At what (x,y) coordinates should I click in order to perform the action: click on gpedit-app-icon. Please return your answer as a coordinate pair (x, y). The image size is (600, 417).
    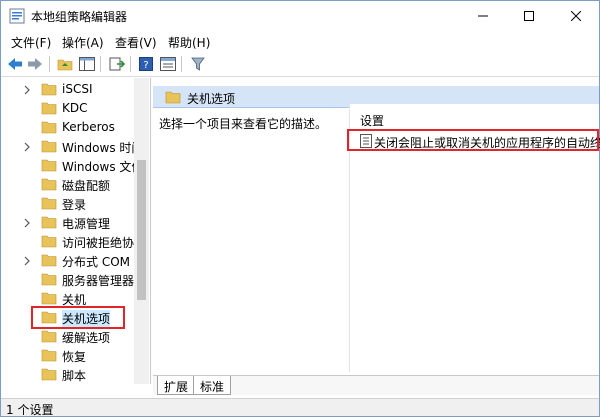
    Looking at the image, I should click on (17, 16).